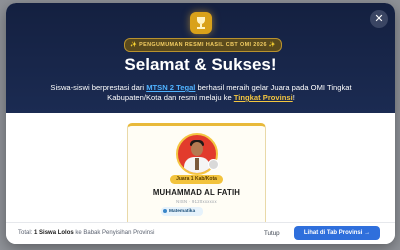 The height and width of the screenshot is (250, 400). Describe the element at coordinates (337, 233) in the screenshot. I see `view-province-tab-button: Lihat di Tab Provinsi →` at that location.